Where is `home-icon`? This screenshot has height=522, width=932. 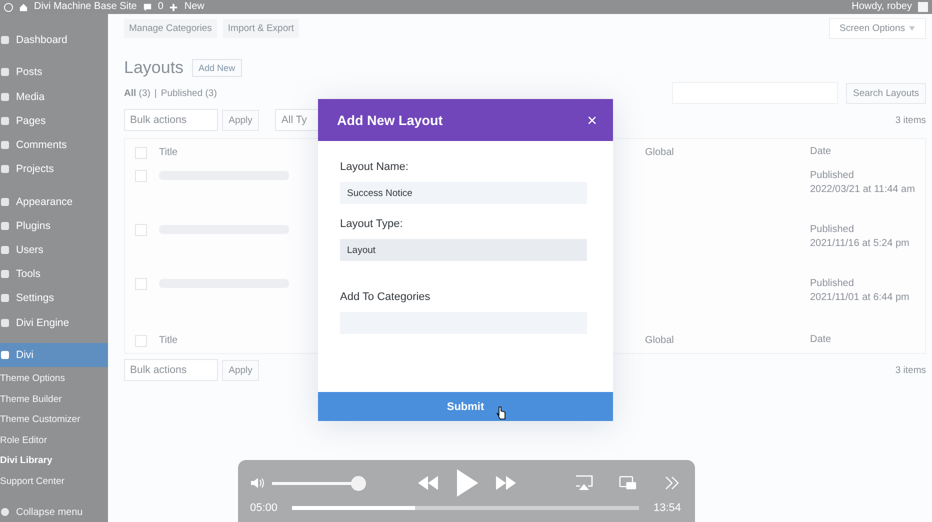 home-icon is located at coordinates (23, 7).